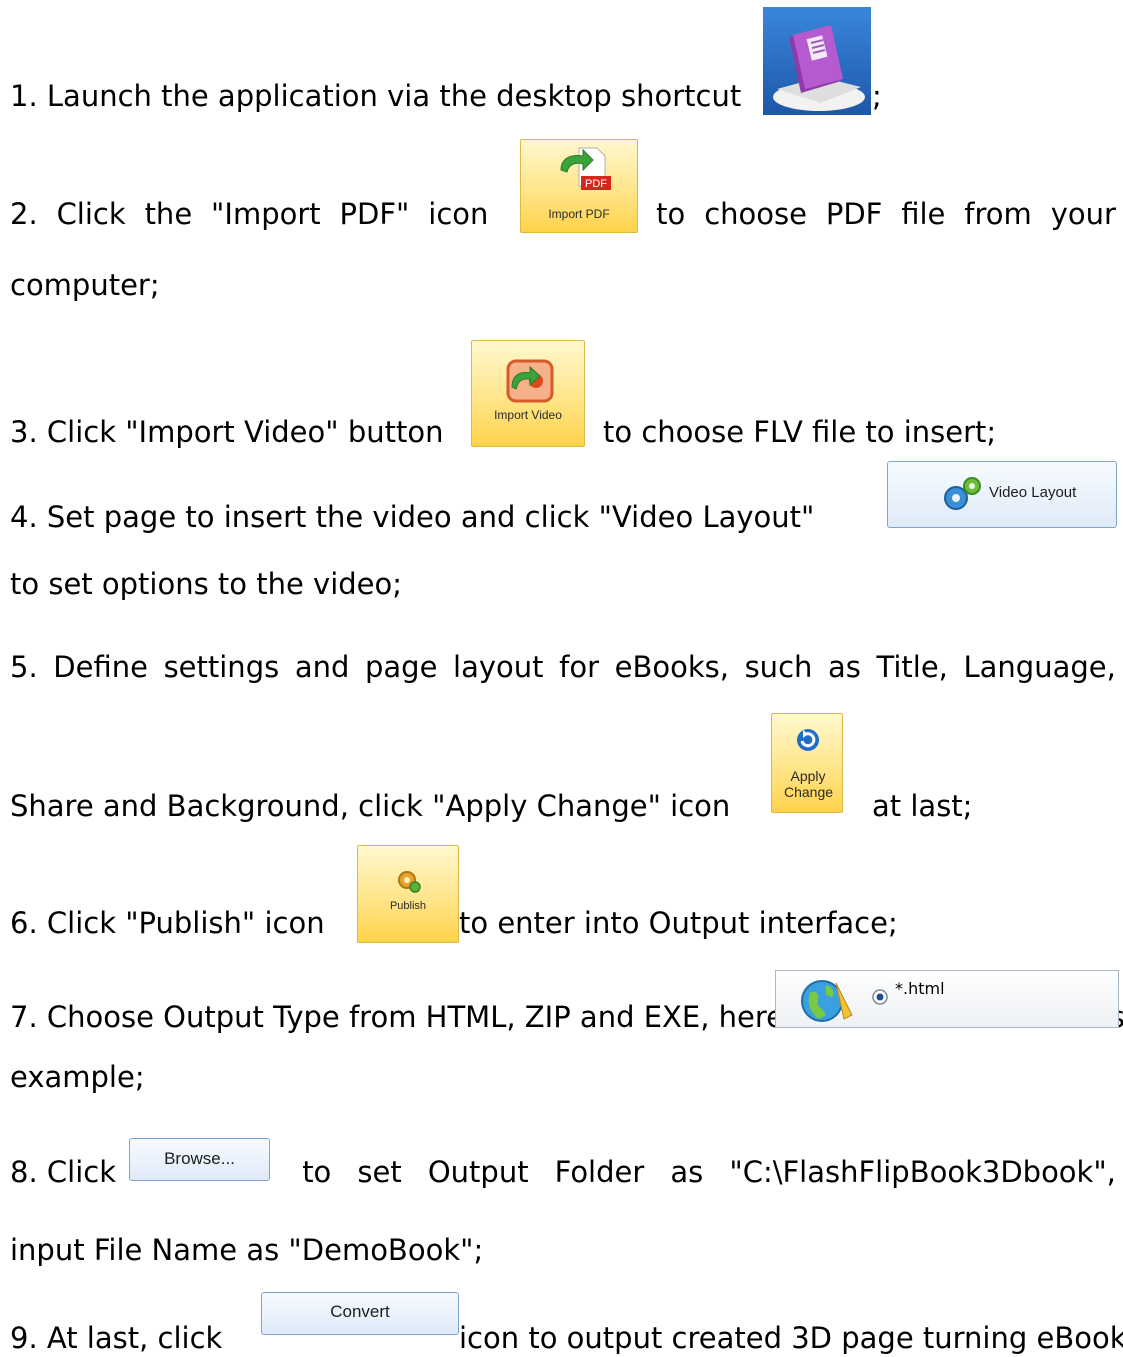  What do you see at coordinates (408, 906) in the screenshot?
I see `publish-label: Publish` at bounding box center [408, 906].